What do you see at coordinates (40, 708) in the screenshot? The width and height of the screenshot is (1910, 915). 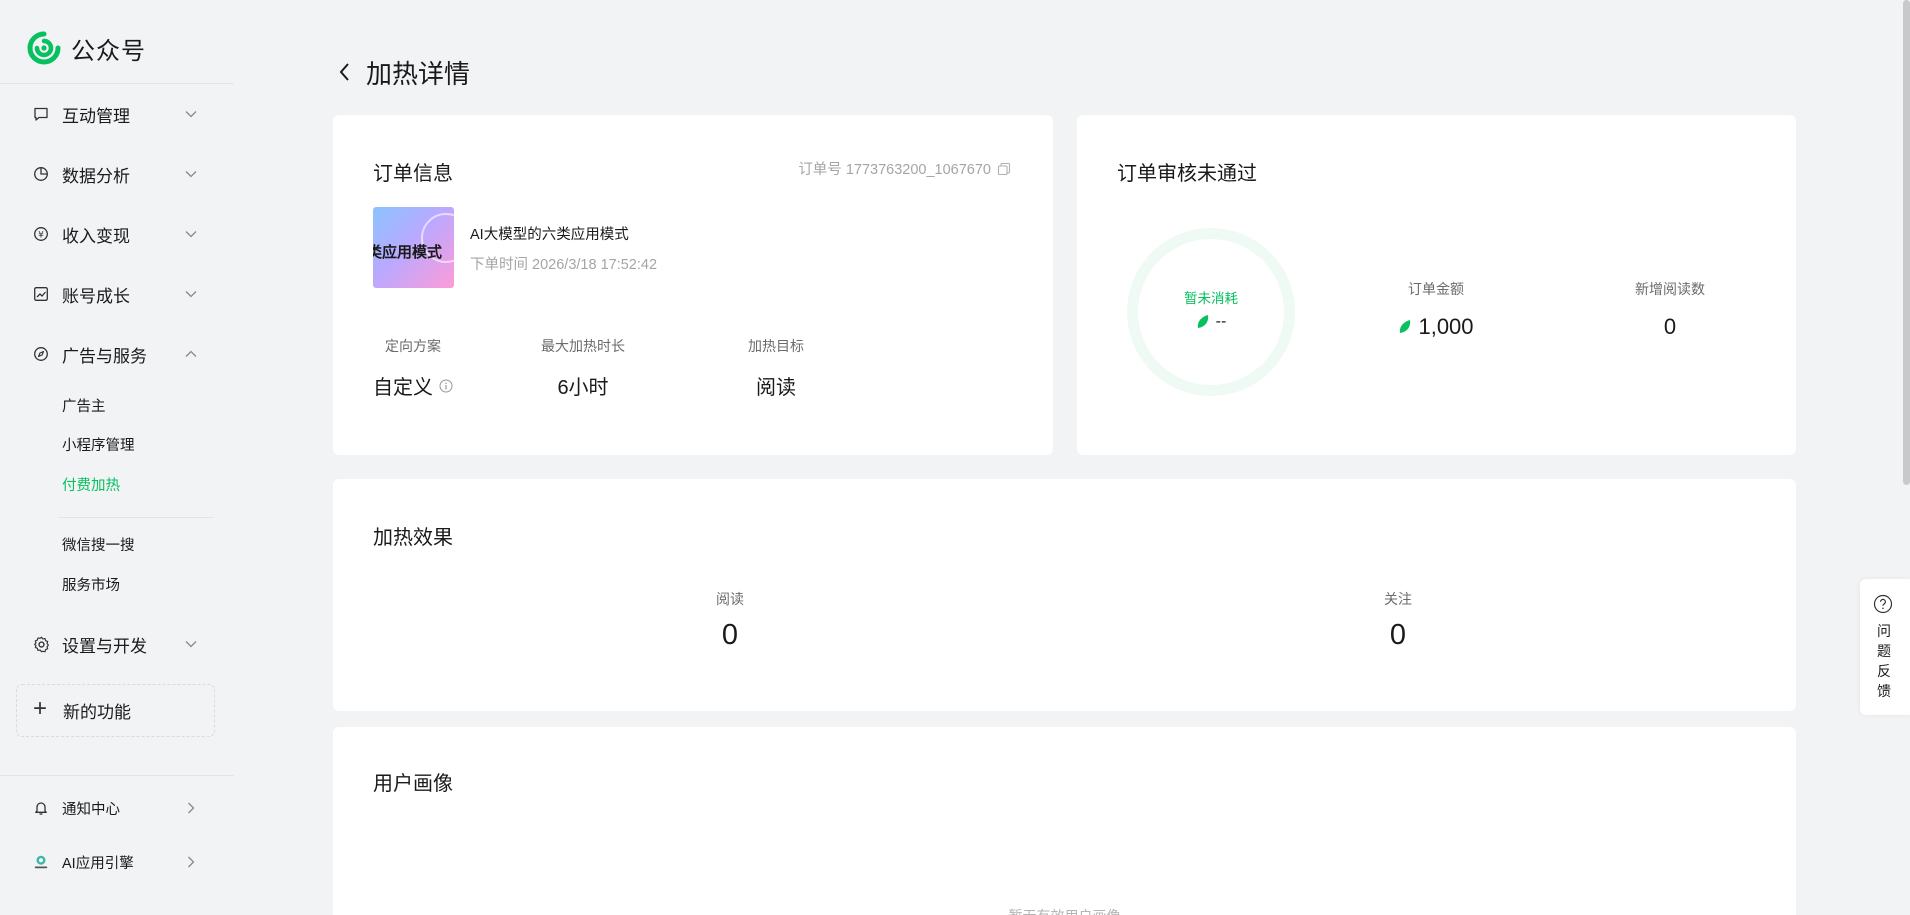 I see `plus-icon: +` at bounding box center [40, 708].